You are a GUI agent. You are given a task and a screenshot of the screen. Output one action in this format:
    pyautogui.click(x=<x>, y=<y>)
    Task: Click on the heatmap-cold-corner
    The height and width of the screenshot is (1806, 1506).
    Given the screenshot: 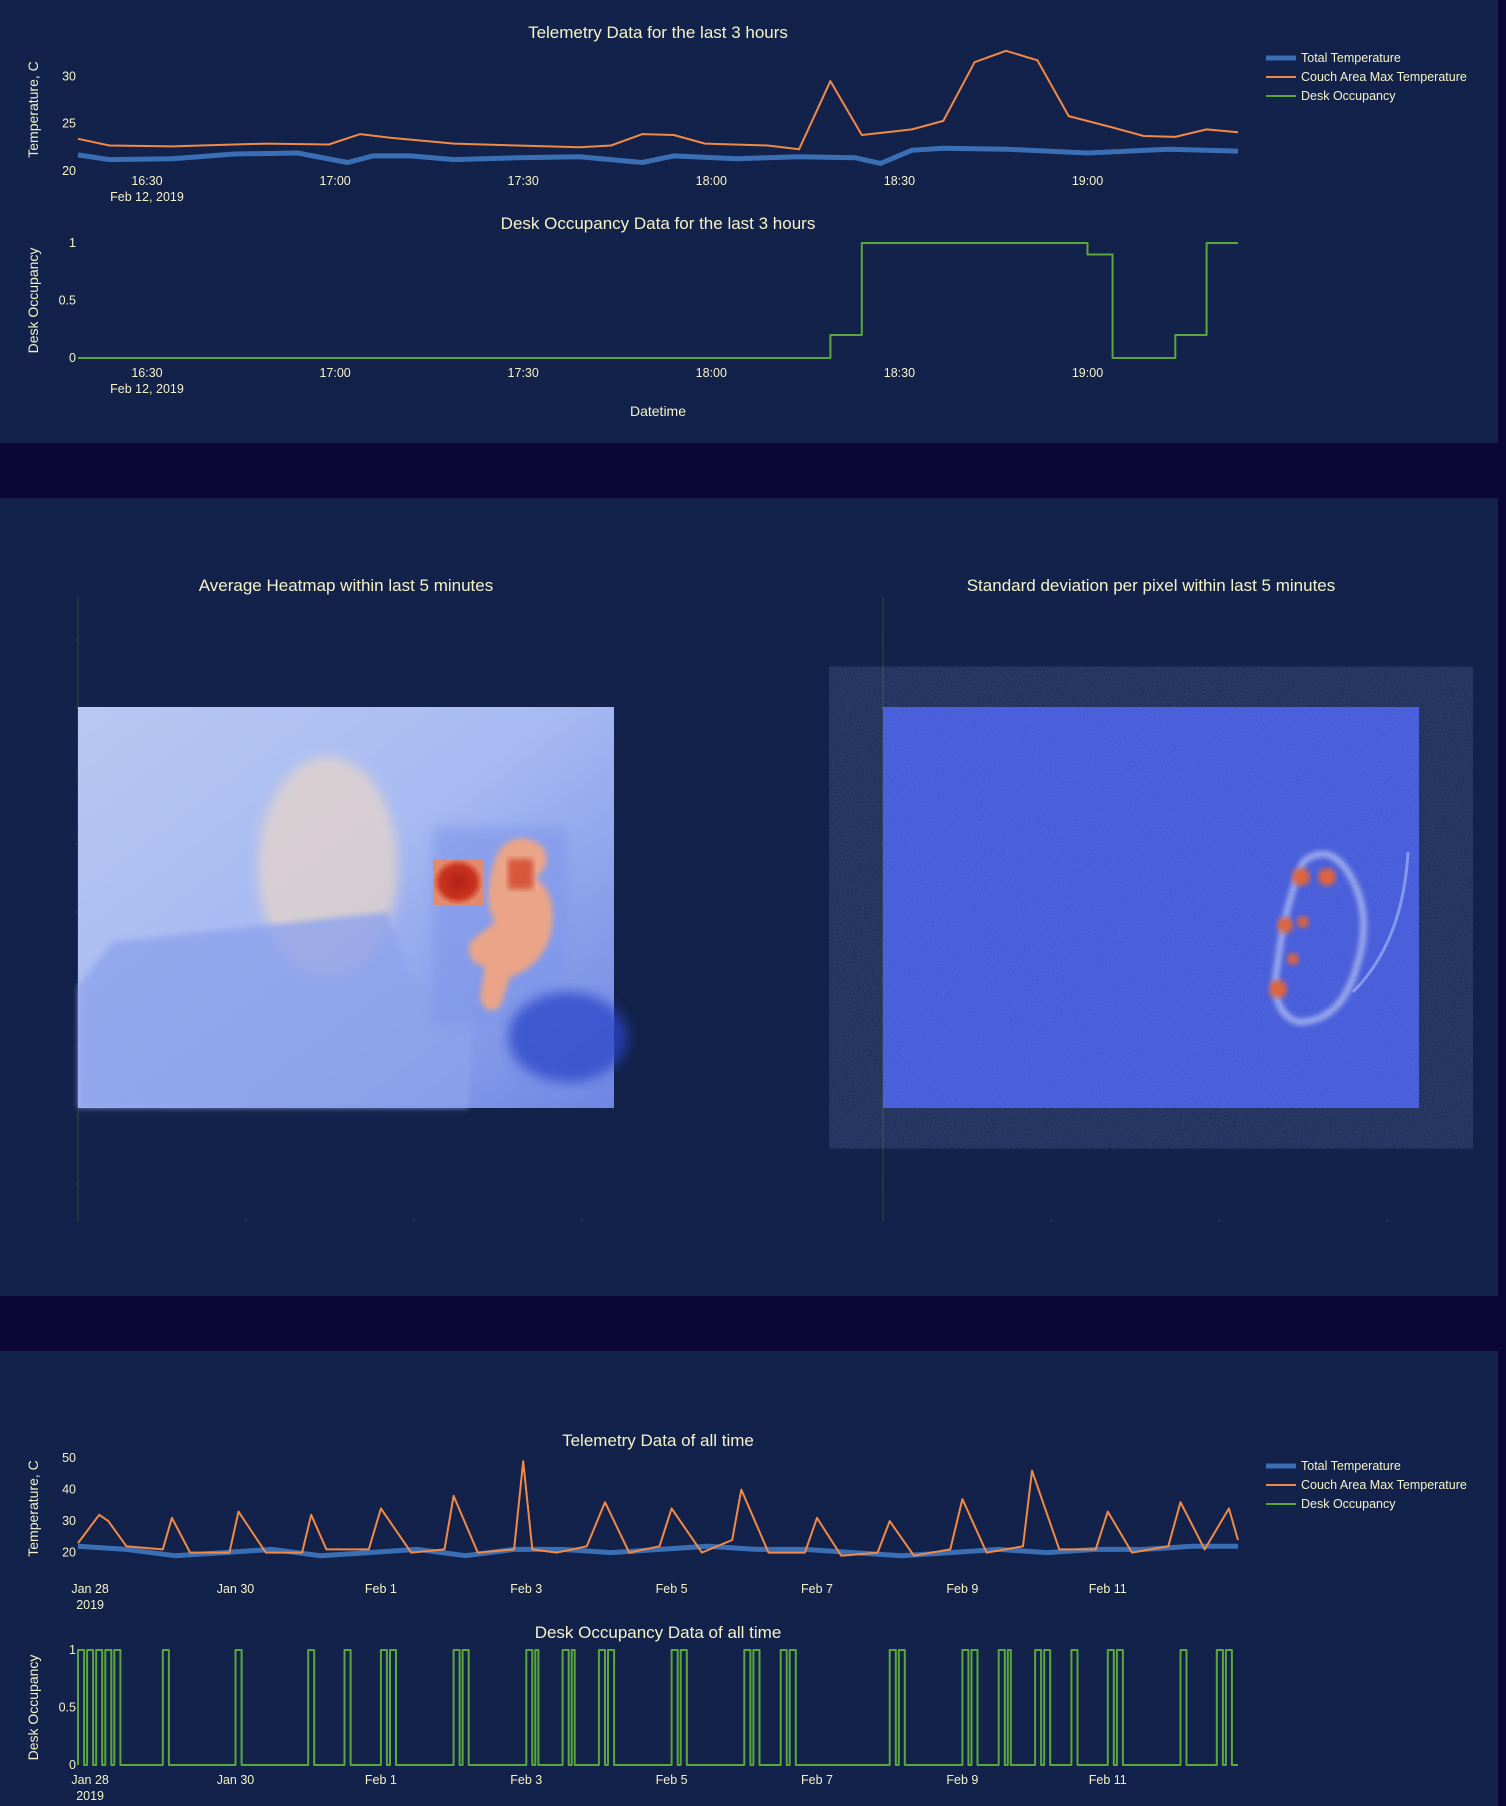 What is the action you would take?
    pyautogui.click(x=568, y=1037)
    